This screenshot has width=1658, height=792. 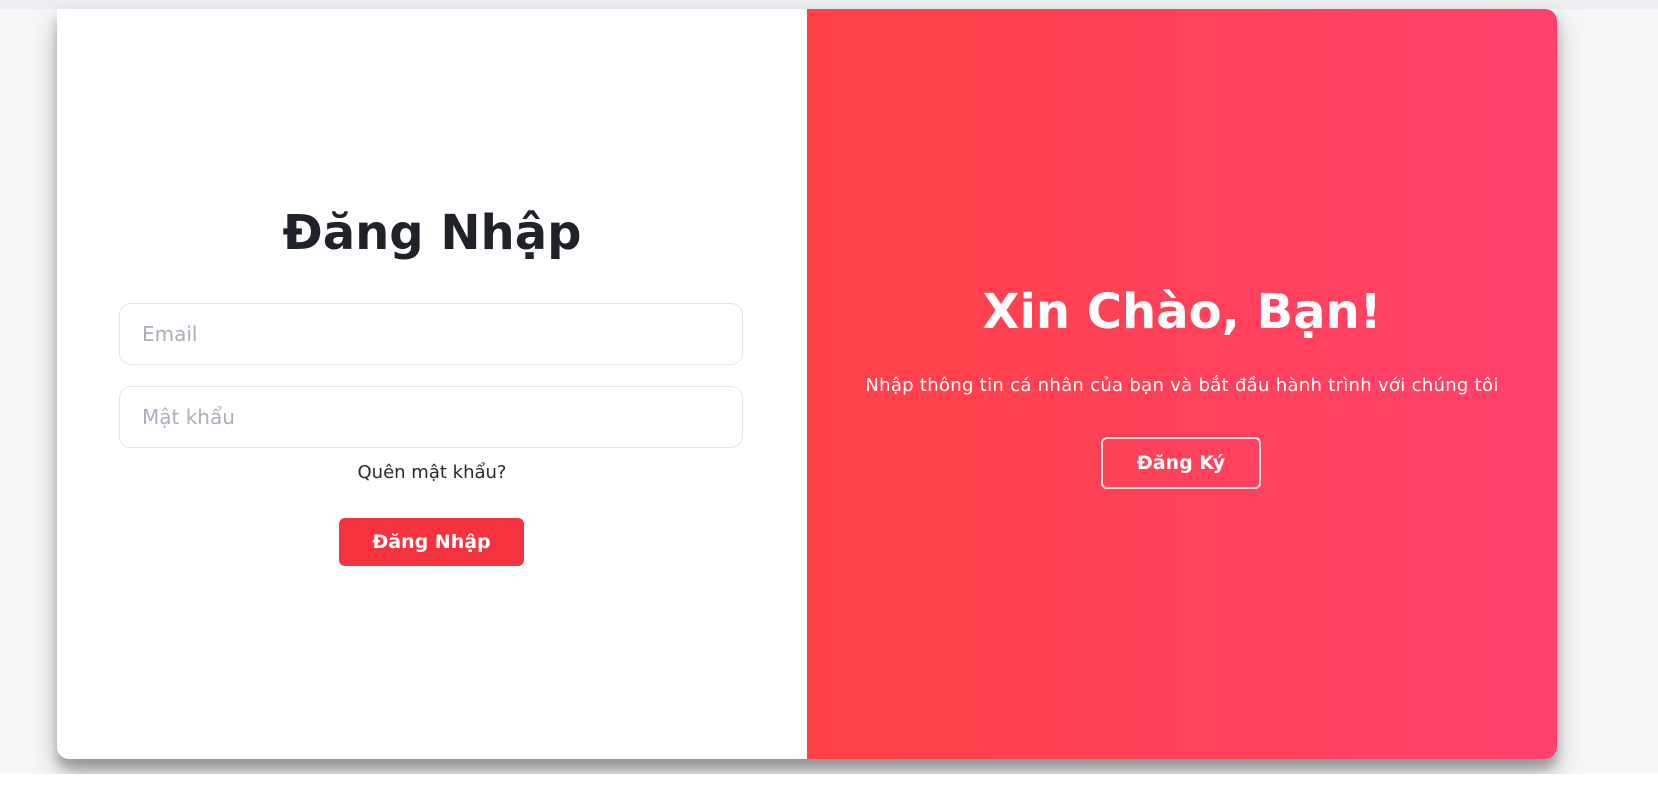 What do you see at coordinates (829, 783) in the screenshot?
I see `bottom-background-strip` at bounding box center [829, 783].